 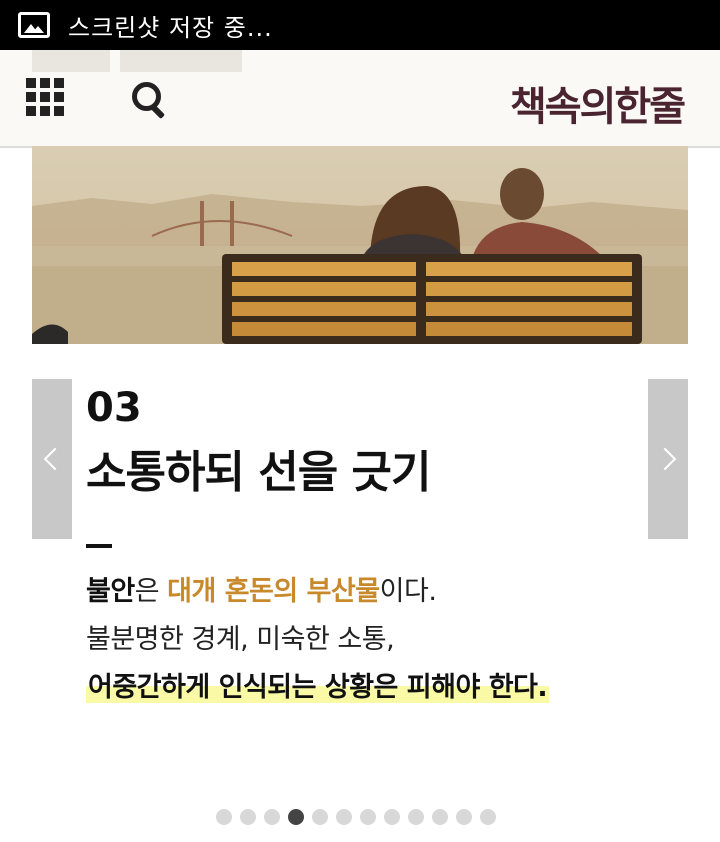 What do you see at coordinates (149, 101) in the screenshot?
I see `search-icon` at bounding box center [149, 101].